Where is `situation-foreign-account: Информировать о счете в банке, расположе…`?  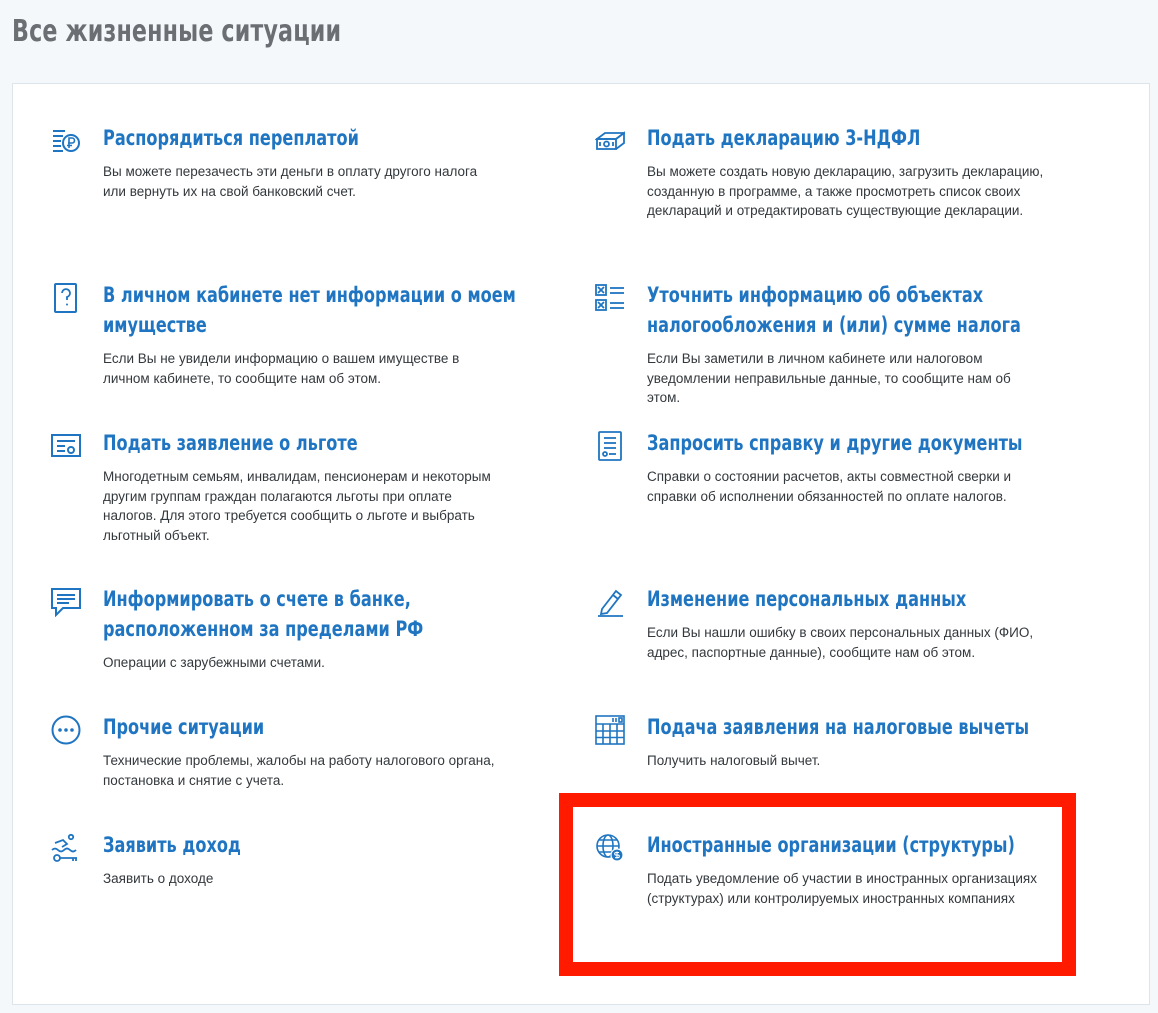
situation-foreign-account: Информировать о счете в банке, расположе… is located at coordinates (287, 629).